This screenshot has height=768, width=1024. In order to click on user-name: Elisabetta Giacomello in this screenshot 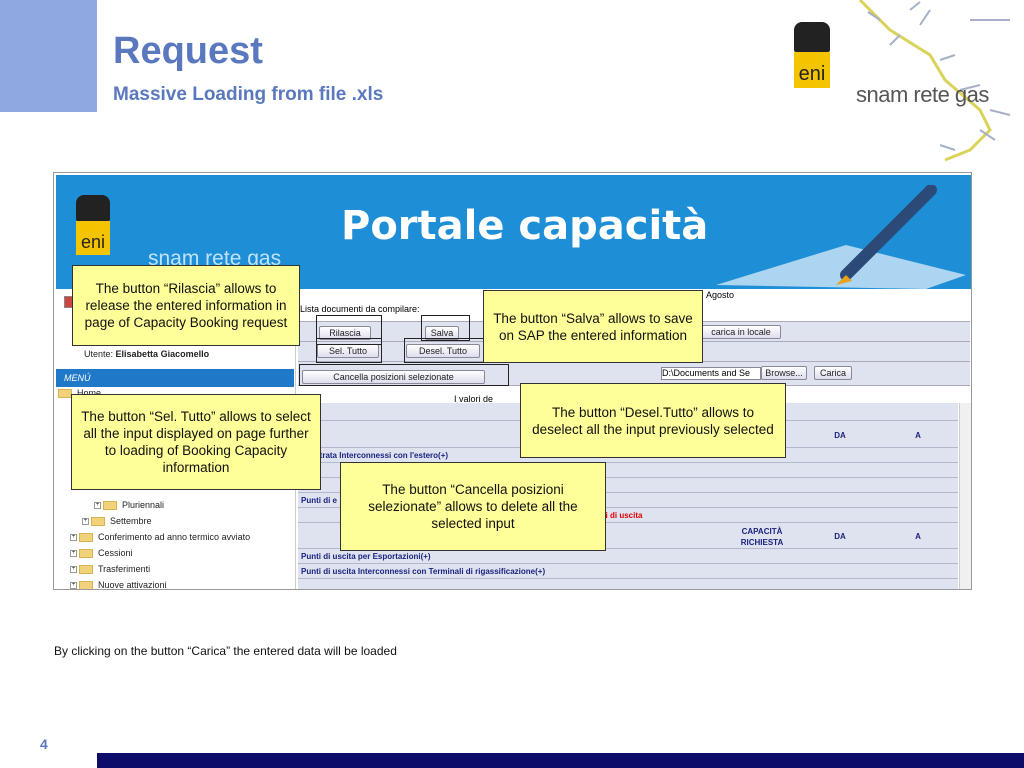, I will do `click(162, 354)`.